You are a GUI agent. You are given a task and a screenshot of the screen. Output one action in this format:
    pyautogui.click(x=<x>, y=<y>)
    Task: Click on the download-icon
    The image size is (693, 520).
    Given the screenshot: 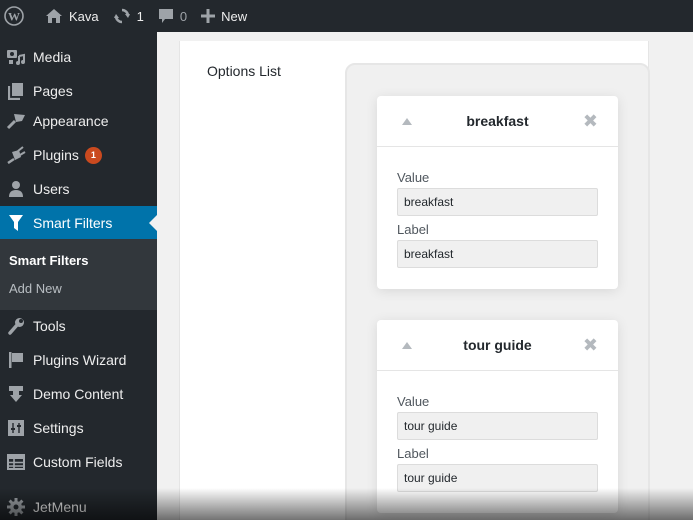 What is the action you would take?
    pyautogui.click(x=16, y=394)
    